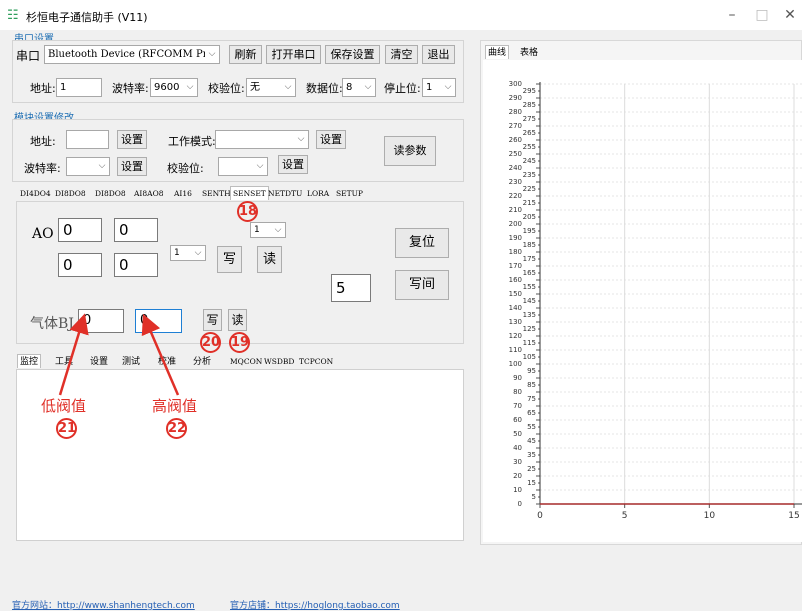 The width and height of the screenshot is (802, 611). I want to click on port-value: Bluetooth Device (RFCOMM Protoc, so click(134, 54).